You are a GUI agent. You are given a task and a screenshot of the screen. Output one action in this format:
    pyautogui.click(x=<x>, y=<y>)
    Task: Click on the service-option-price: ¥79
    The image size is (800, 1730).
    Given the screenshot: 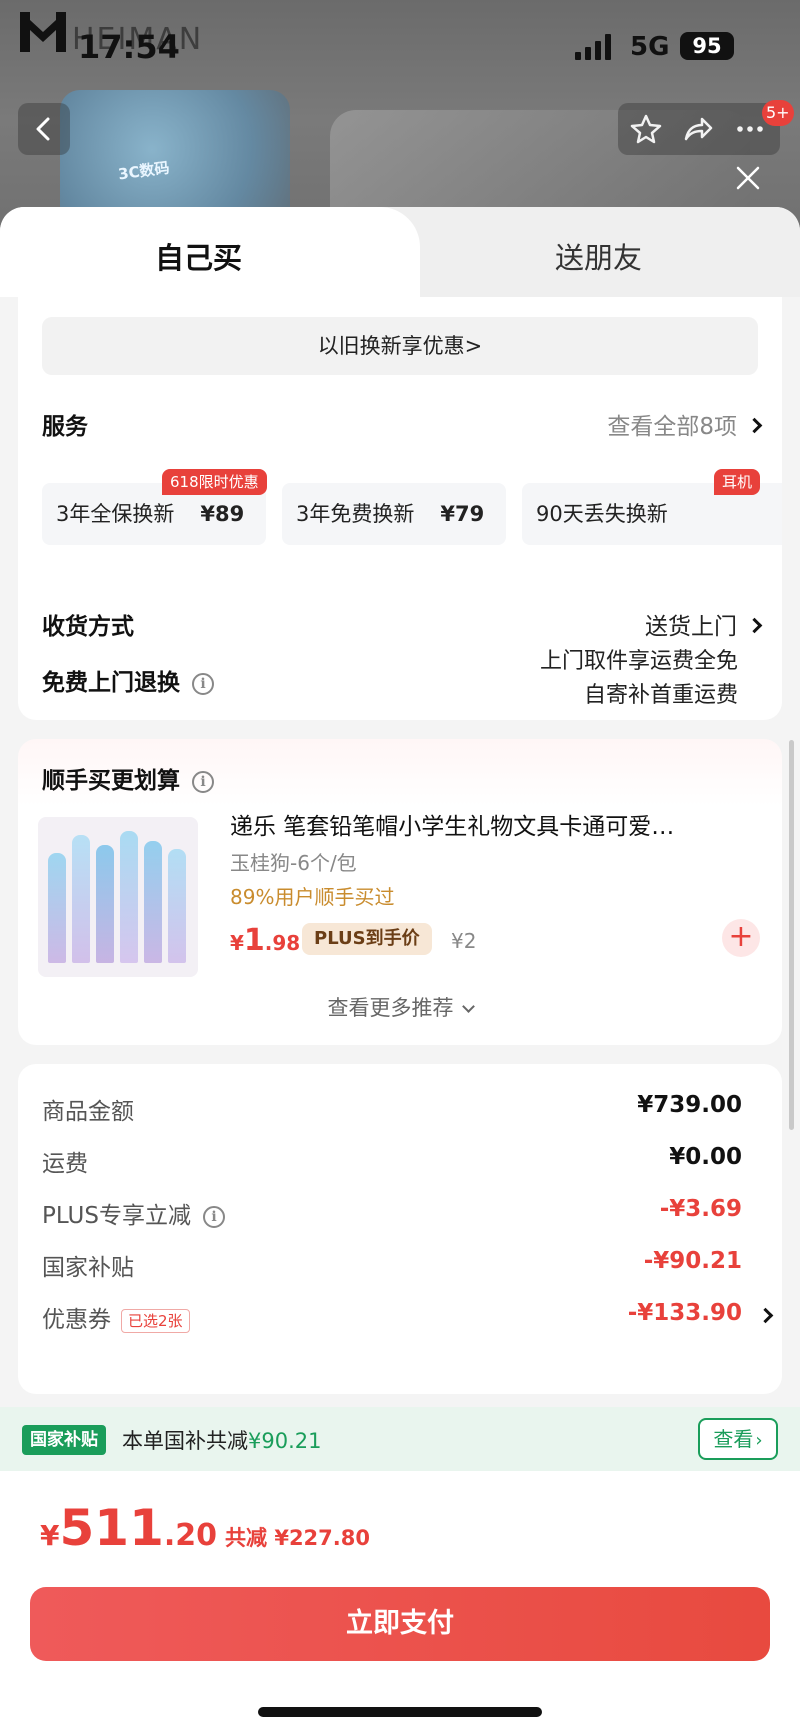 What is the action you would take?
    pyautogui.click(x=462, y=514)
    